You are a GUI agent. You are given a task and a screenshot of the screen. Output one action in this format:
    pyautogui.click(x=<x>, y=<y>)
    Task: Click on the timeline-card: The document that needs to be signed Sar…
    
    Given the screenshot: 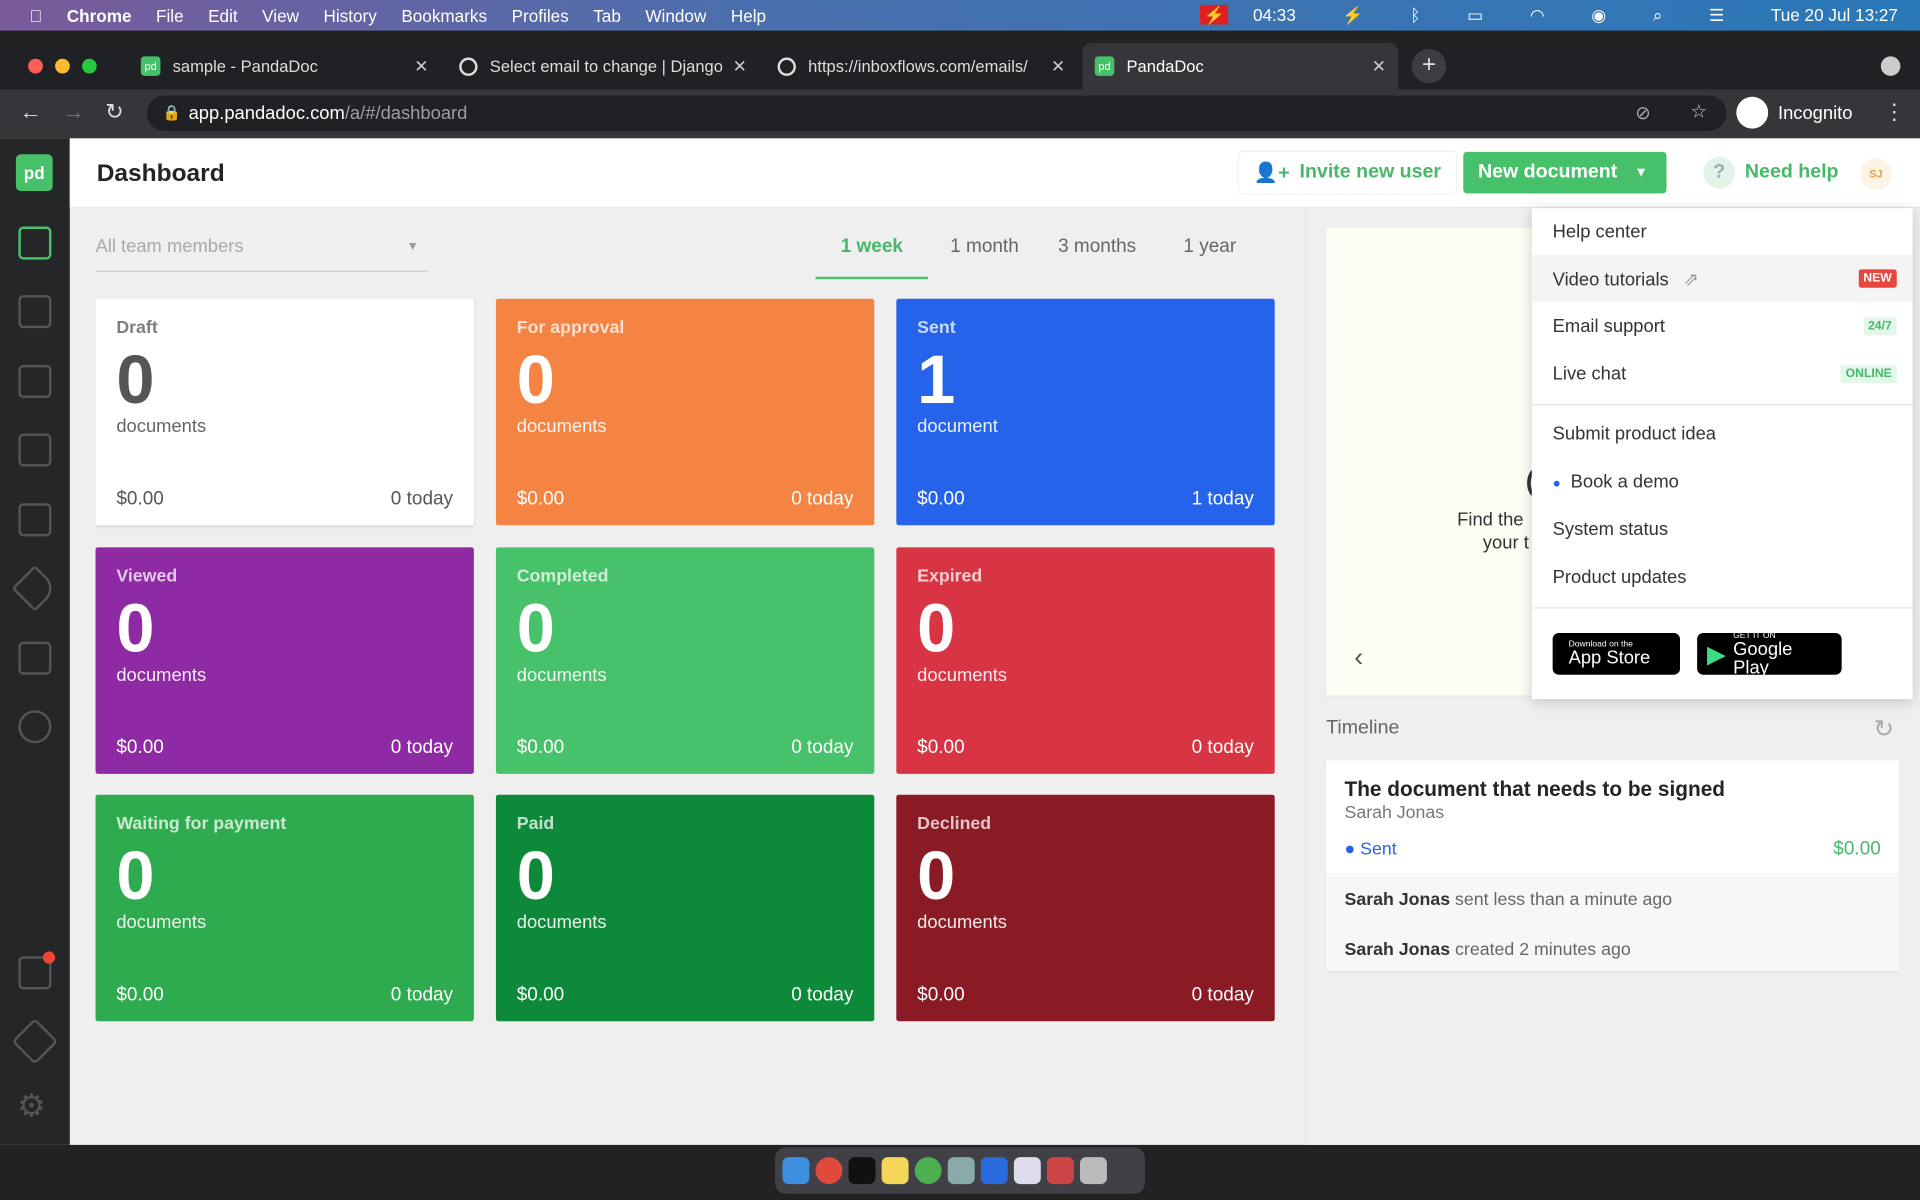 What is the action you would take?
    pyautogui.click(x=1613, y=866)
    